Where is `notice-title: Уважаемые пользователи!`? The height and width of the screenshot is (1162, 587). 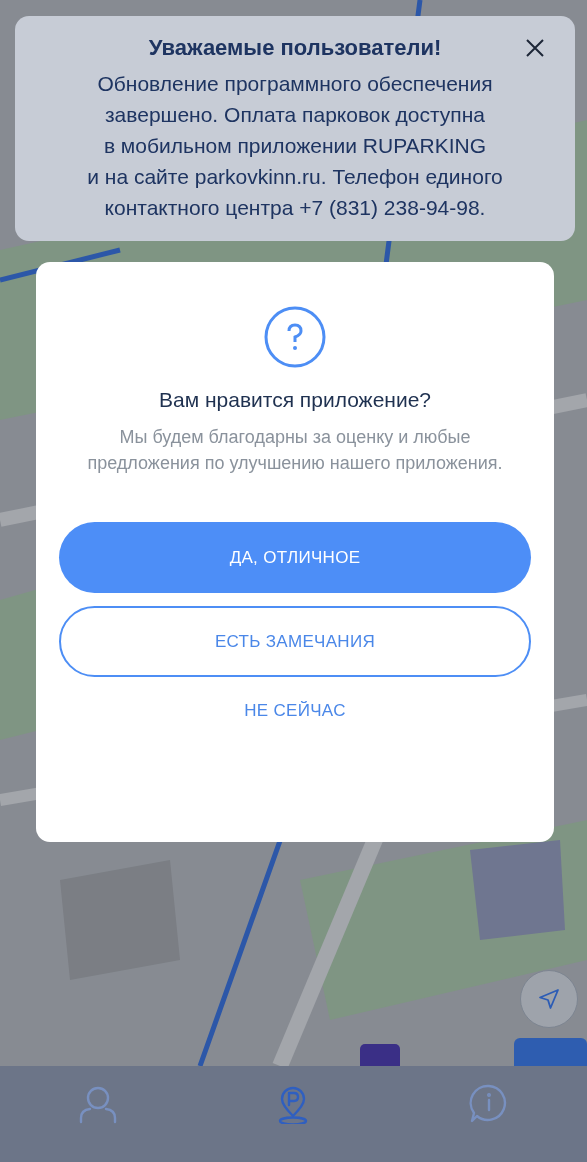 notice-title: Уважаемые пользователи! is located at coordinates (295, 48).